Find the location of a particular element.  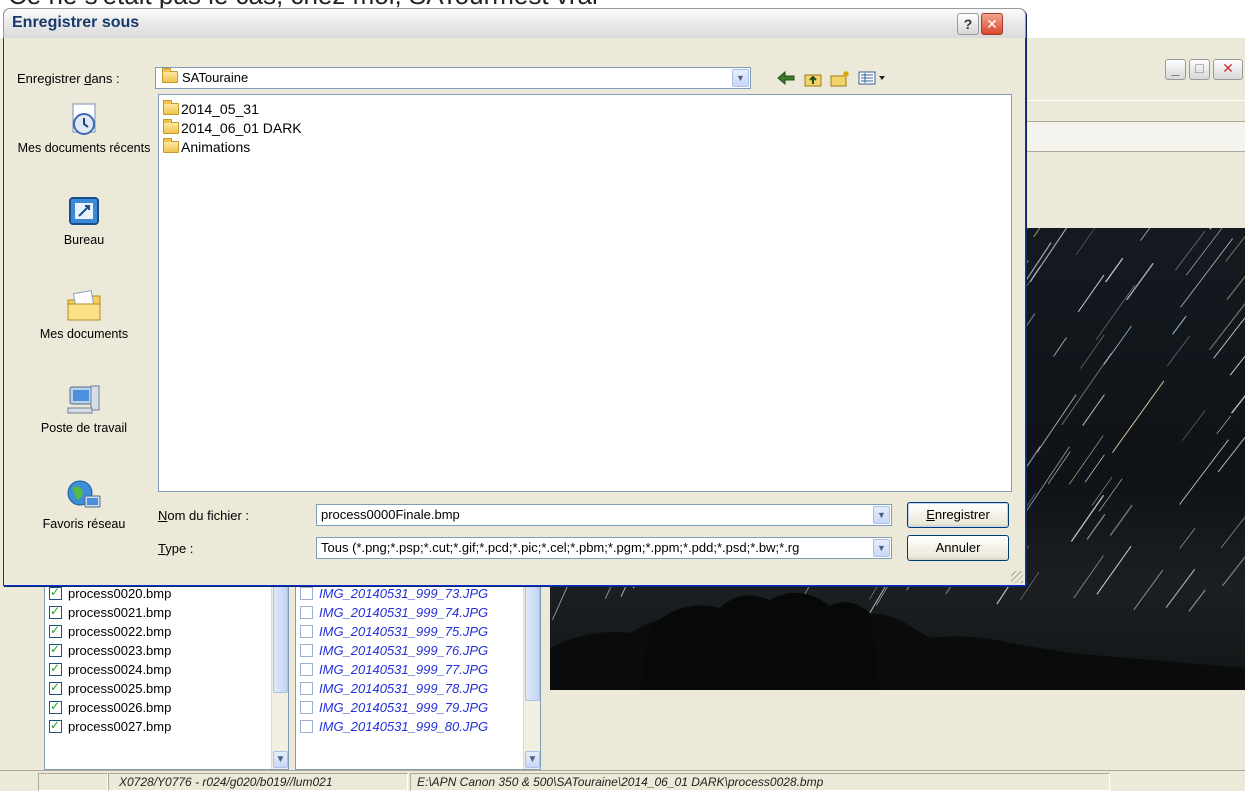

place-label: Poste de travail is located at coordinates (84, 428).